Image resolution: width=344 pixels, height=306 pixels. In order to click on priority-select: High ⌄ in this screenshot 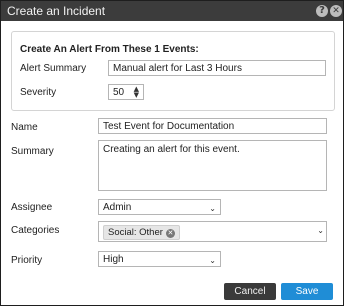, I will do `click(159, 259)`.